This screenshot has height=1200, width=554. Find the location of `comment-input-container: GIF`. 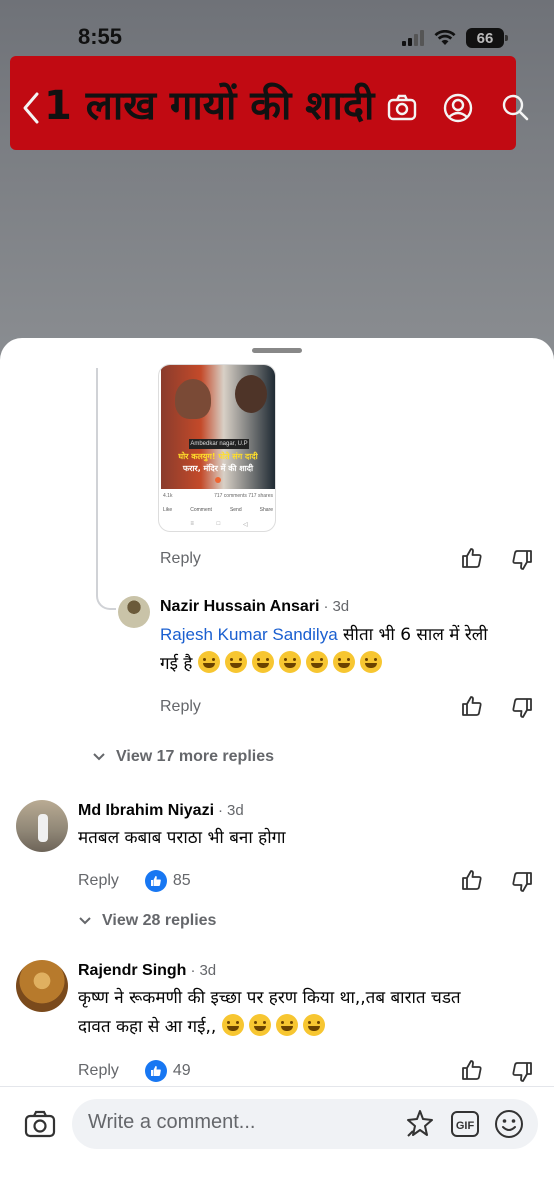

comment-input-container: GIF is located at coordinates (305, 1124).